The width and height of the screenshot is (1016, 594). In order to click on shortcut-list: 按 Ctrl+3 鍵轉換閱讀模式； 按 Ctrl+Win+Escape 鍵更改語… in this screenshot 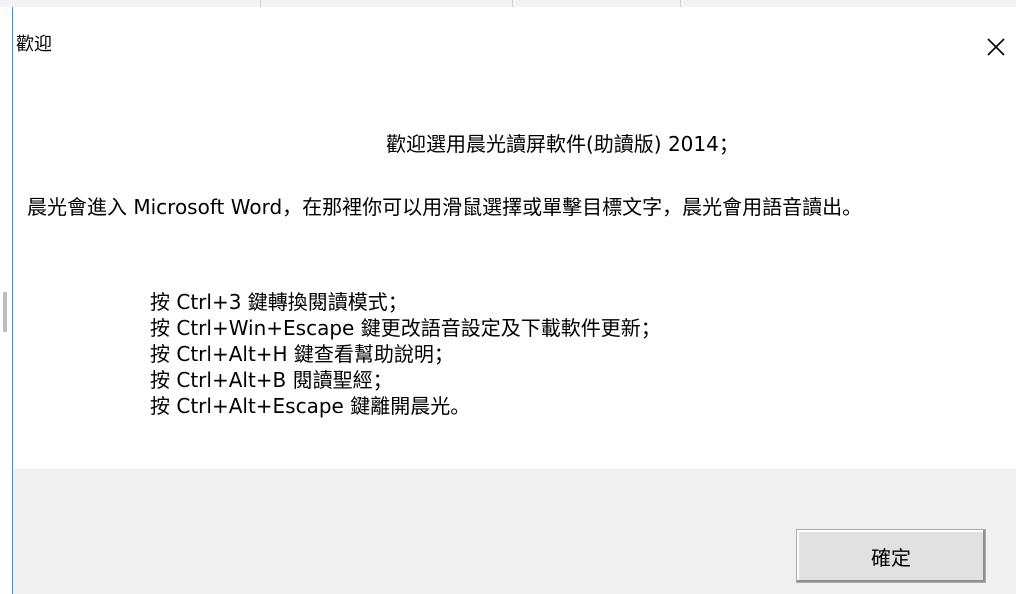, I will do `click(405, 354)`.